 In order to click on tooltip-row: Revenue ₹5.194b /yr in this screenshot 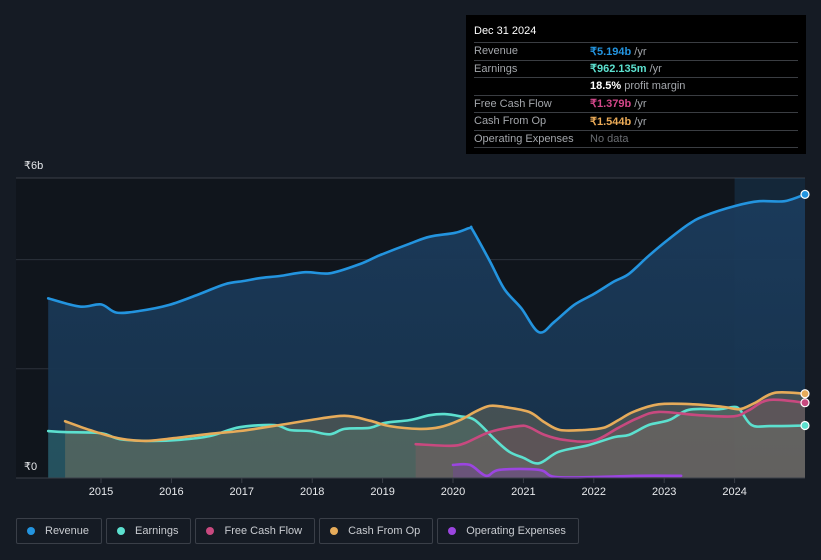, I will do `click(636, 52)`.